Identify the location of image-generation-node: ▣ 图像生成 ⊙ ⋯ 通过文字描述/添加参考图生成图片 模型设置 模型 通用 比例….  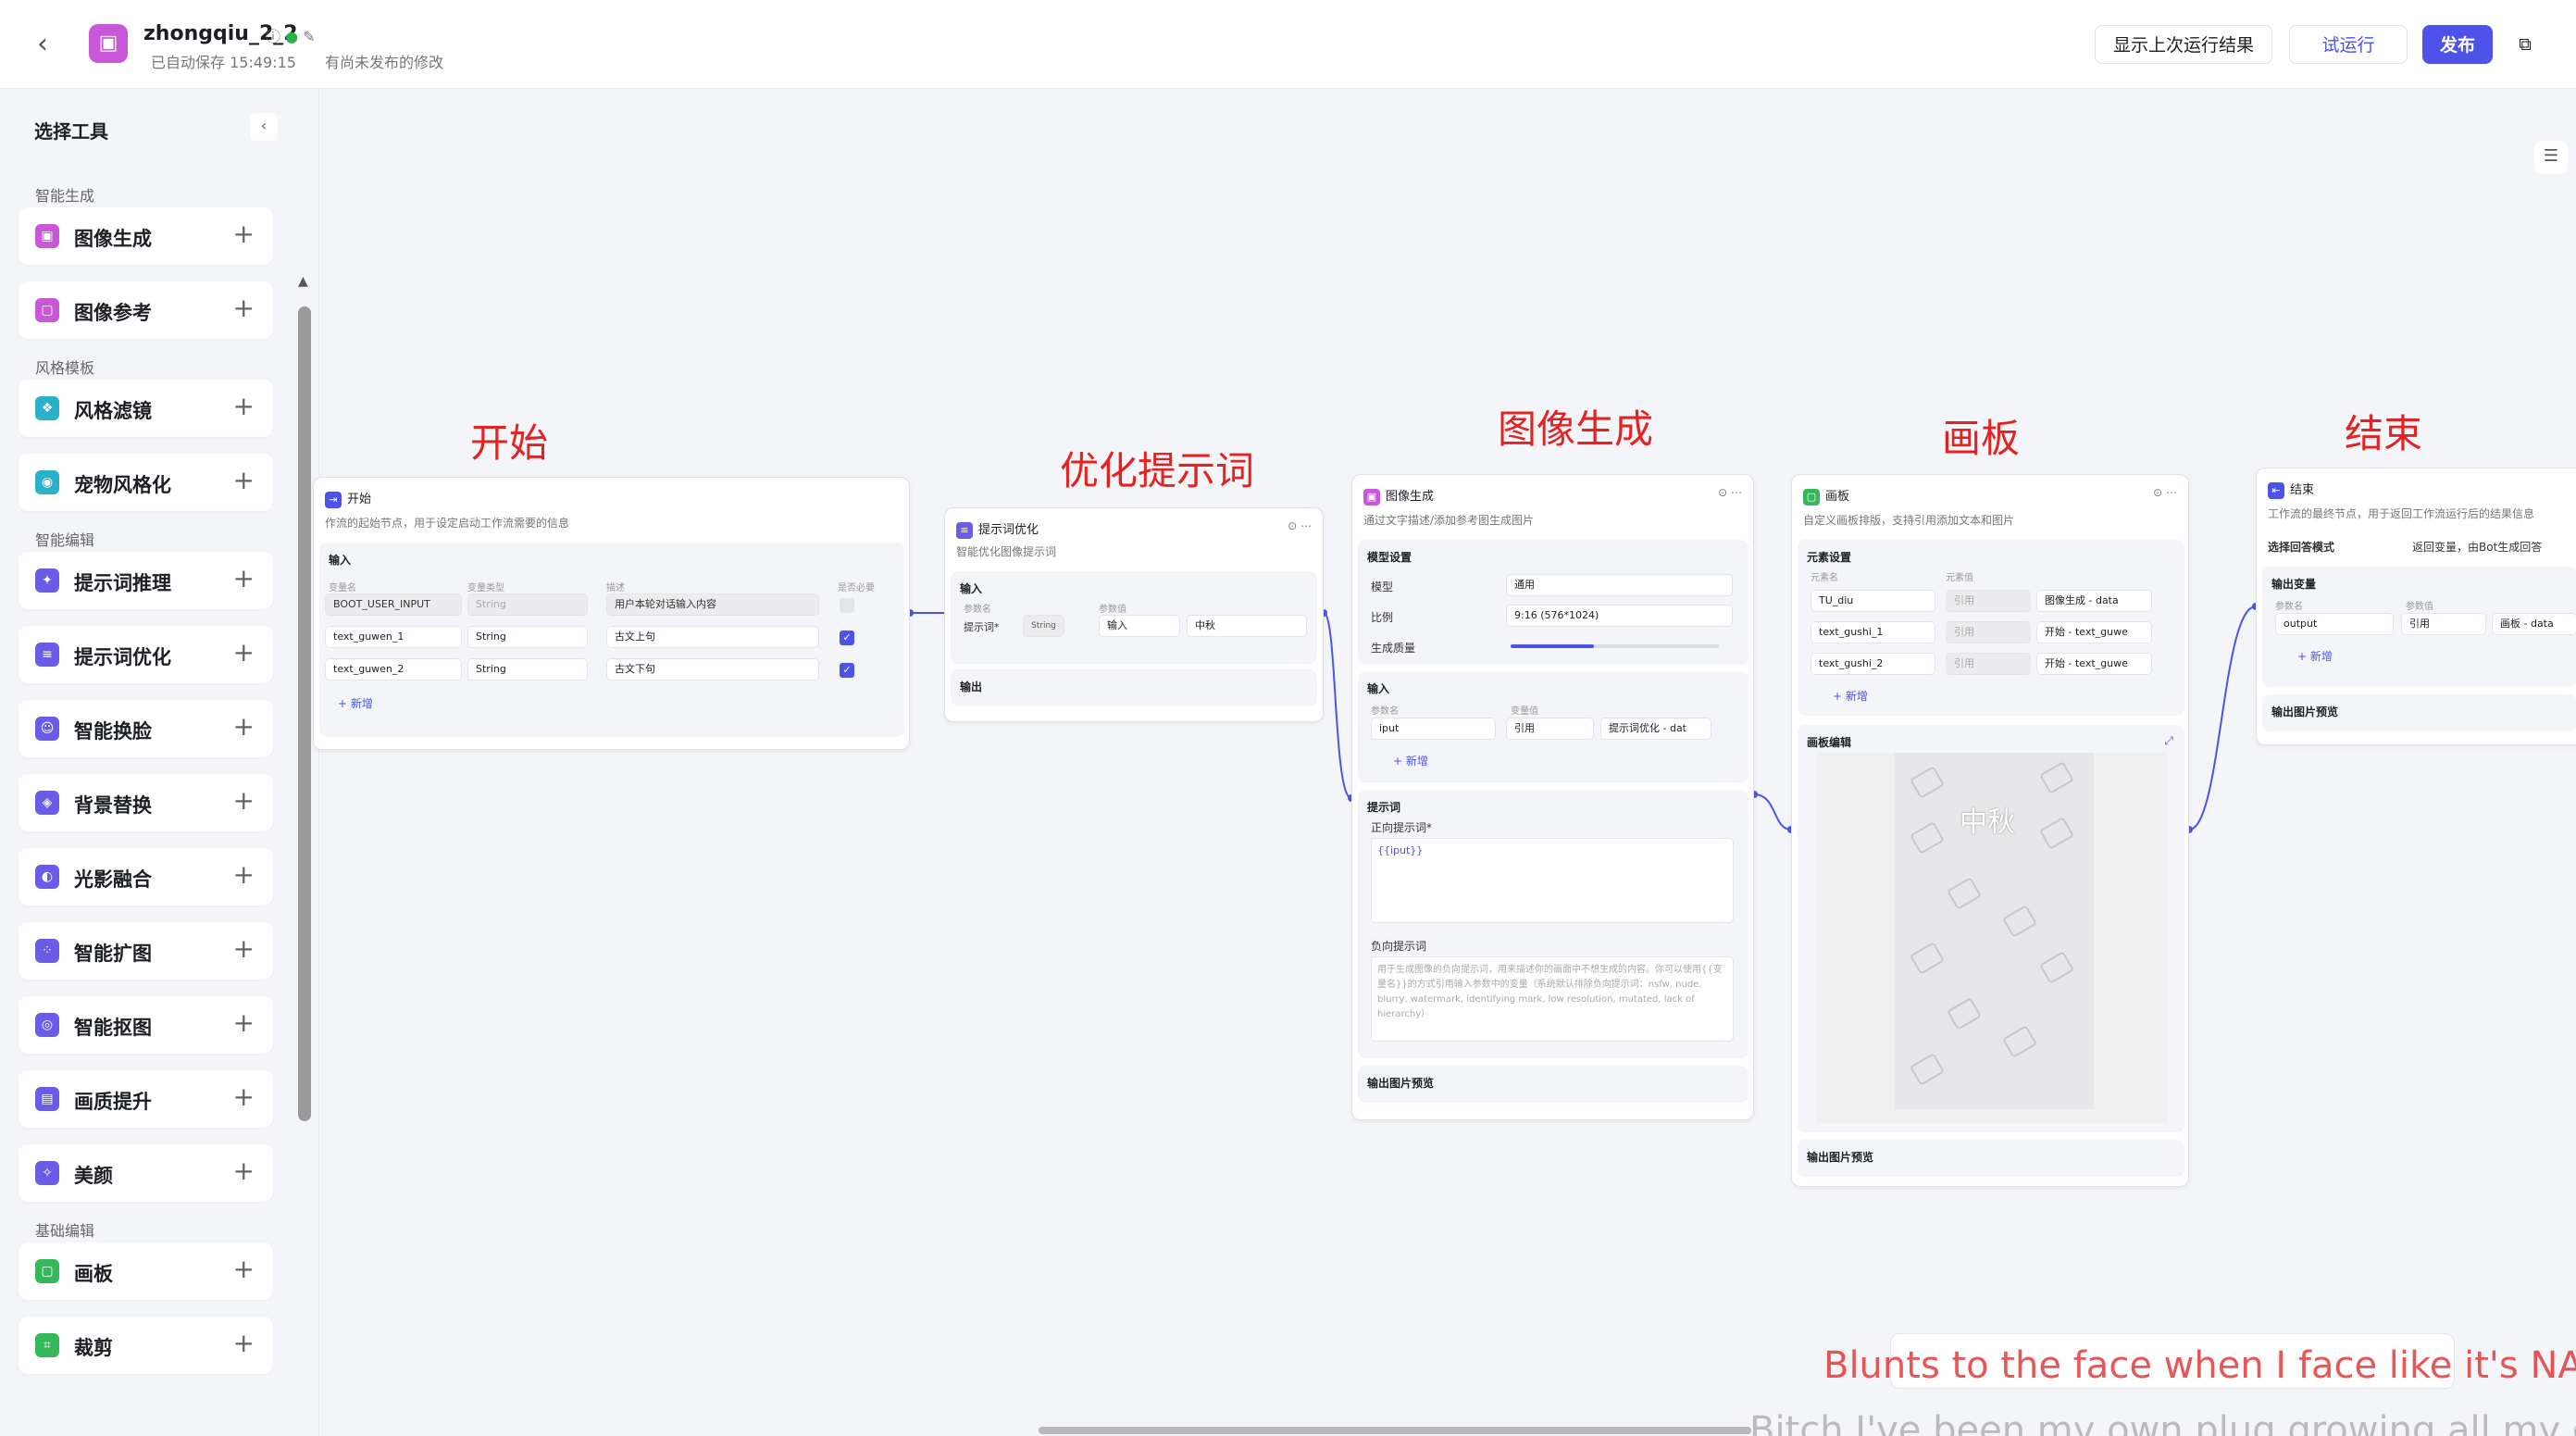
(1552, 797).